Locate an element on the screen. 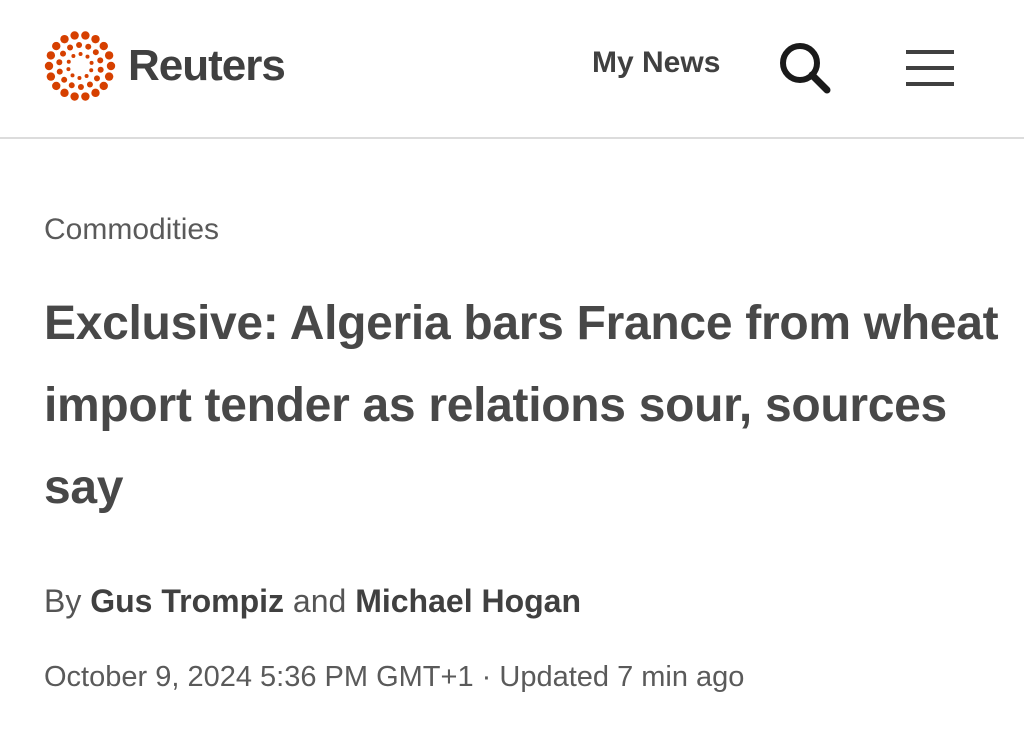 Image resolution: width=1024 pixels, height=730 pixels. byline: By Gus Trompiz and Michael Hogan is located at coordinates (312, 601).